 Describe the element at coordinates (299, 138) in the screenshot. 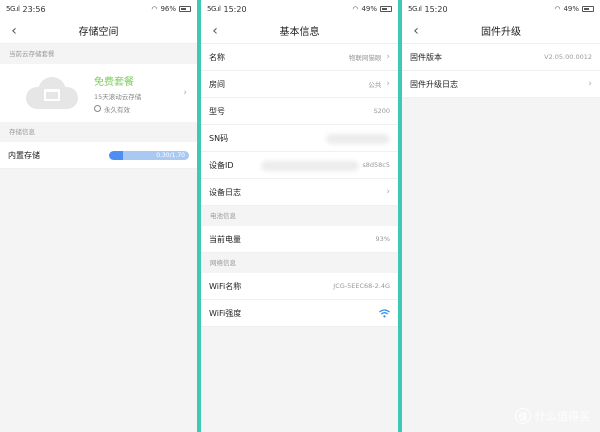

I see `info-row-sn: SN码` at that location.